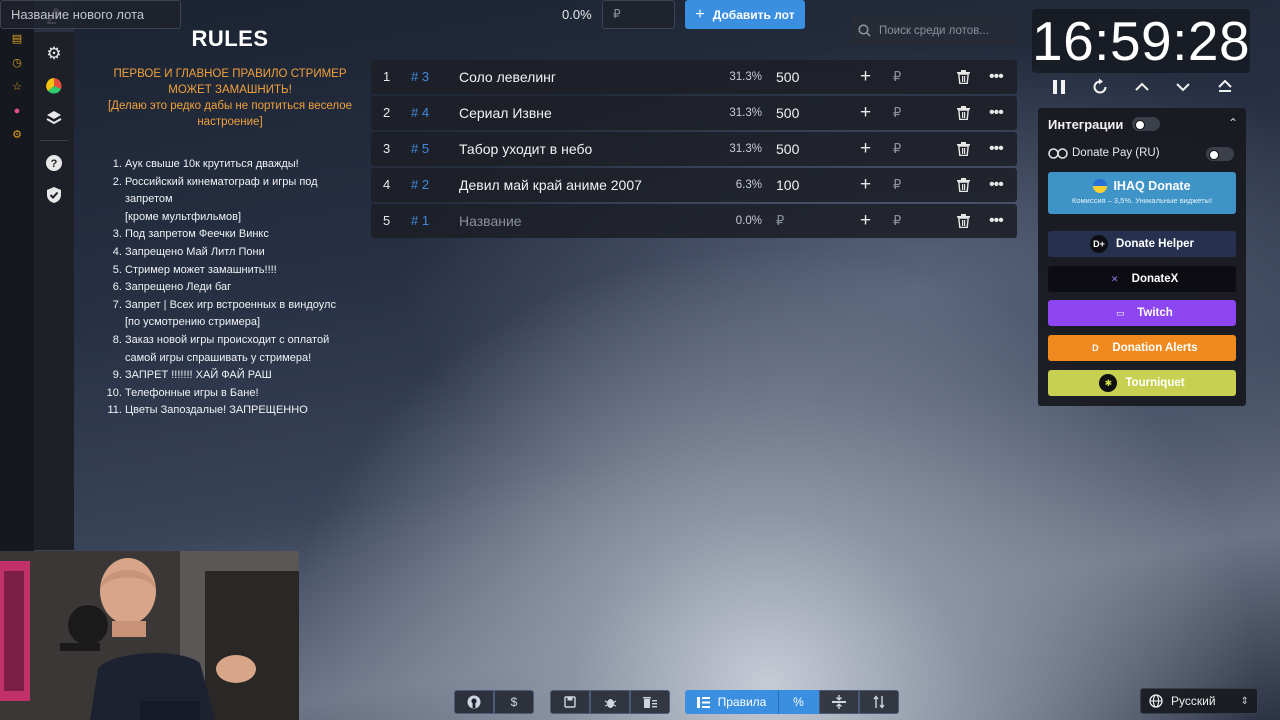 The image size is (1280, 720). What do you see at coordinates (178, 287) in the screenshot?
I see `rule-text: Запрещено Леди баг` at bounding box center [178, 287].